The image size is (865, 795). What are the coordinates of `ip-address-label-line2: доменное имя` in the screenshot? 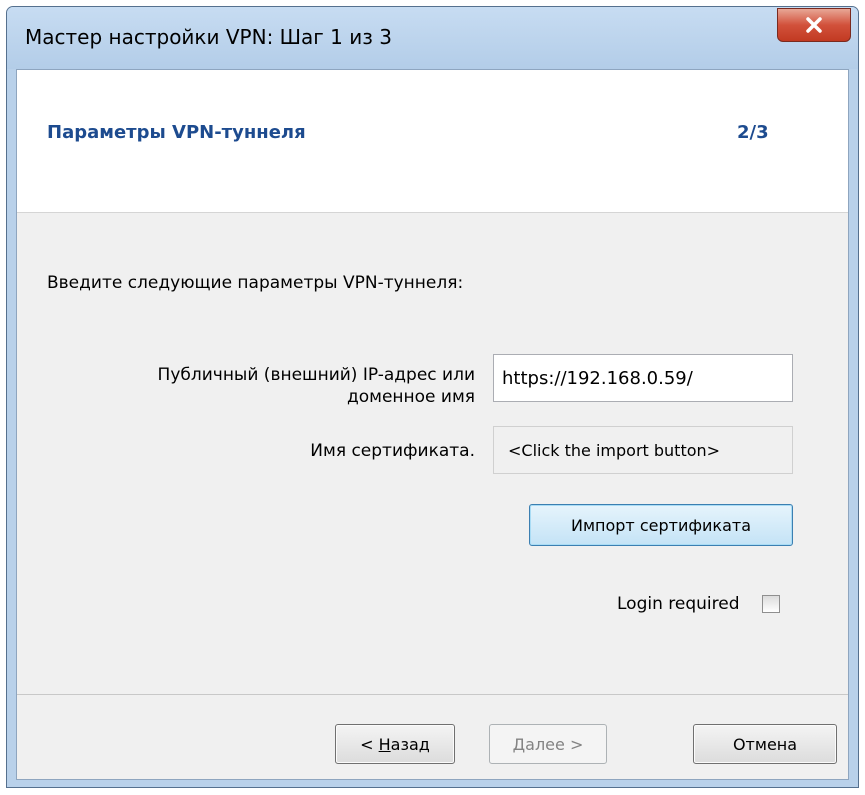 It's located at (410, 397).